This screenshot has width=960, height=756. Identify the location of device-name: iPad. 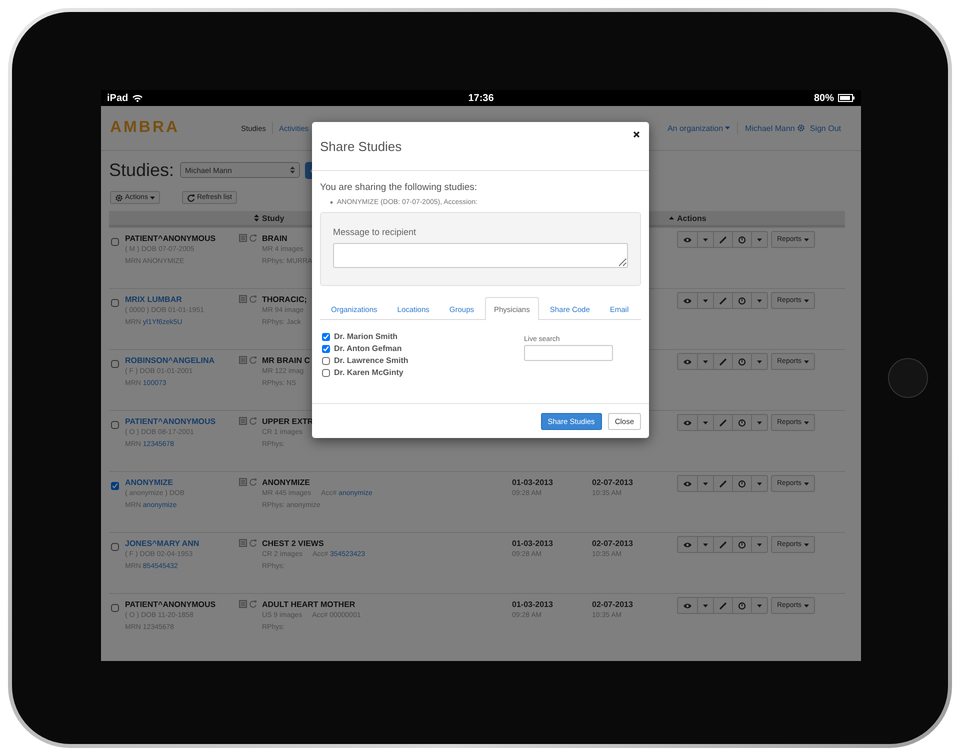
(117, 98).